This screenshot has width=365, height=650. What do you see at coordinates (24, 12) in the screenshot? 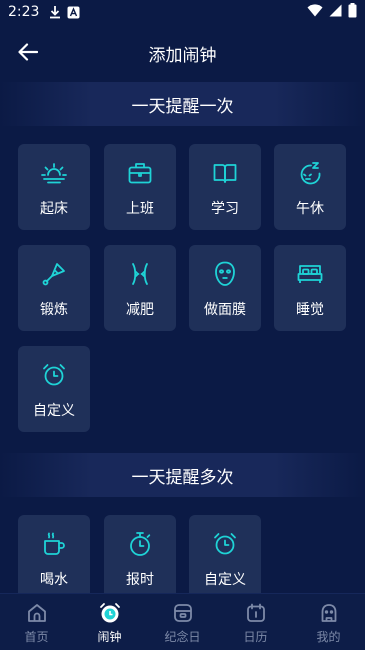
I see `status-time: 2:23` at bounding box center [24, 12].